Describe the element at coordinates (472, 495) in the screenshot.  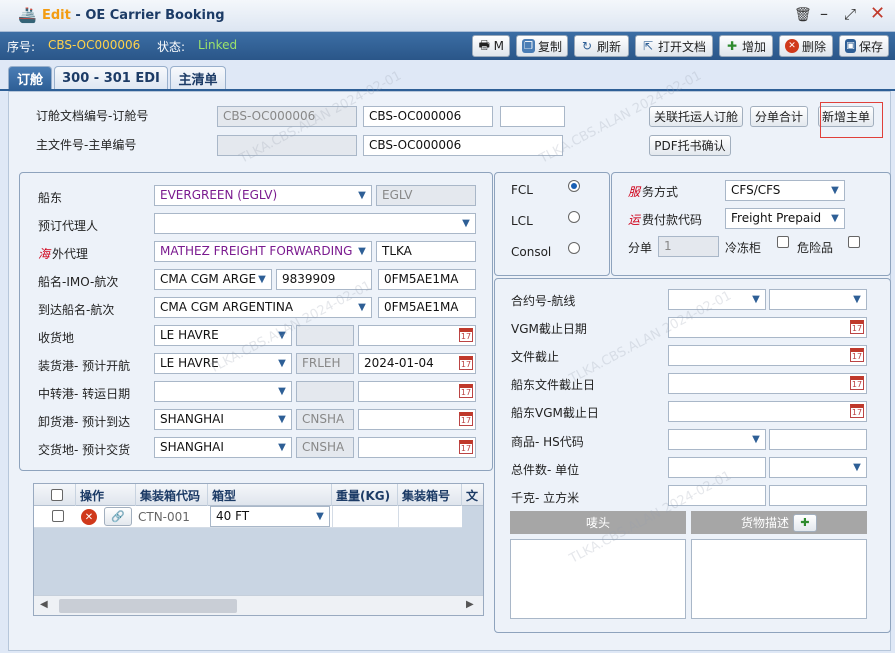
I see `grid-header-cell: 文` at that location.